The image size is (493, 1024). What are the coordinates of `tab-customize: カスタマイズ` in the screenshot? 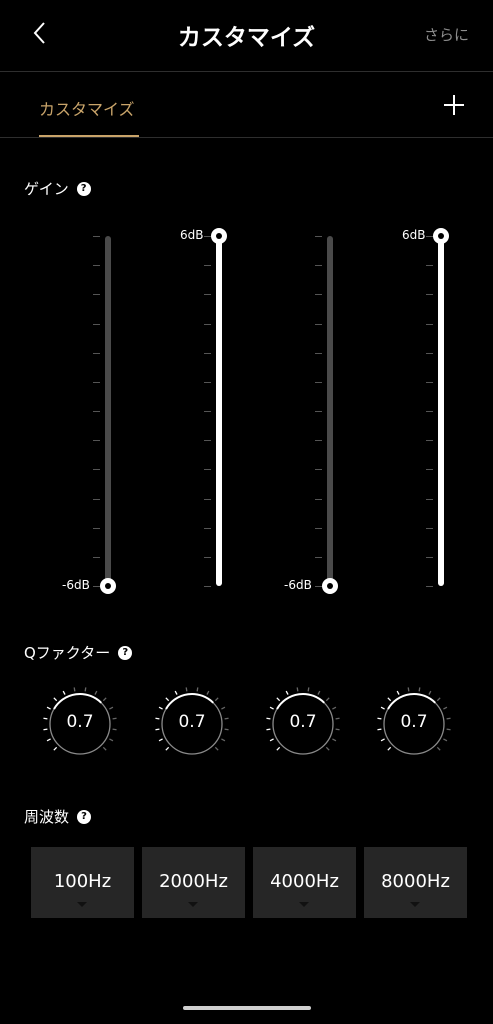 It's located at (87, 108).